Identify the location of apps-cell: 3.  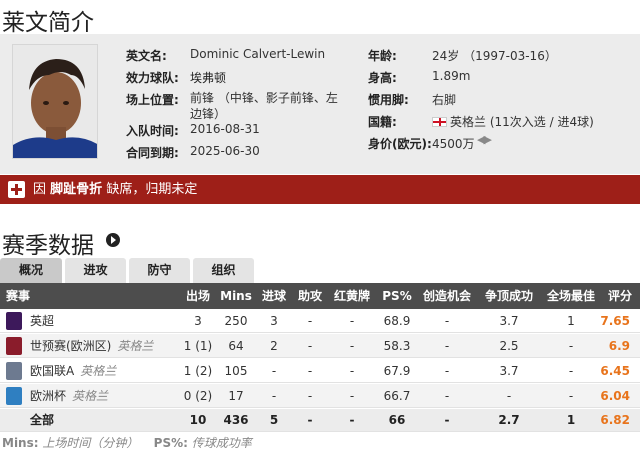
(198, 321).